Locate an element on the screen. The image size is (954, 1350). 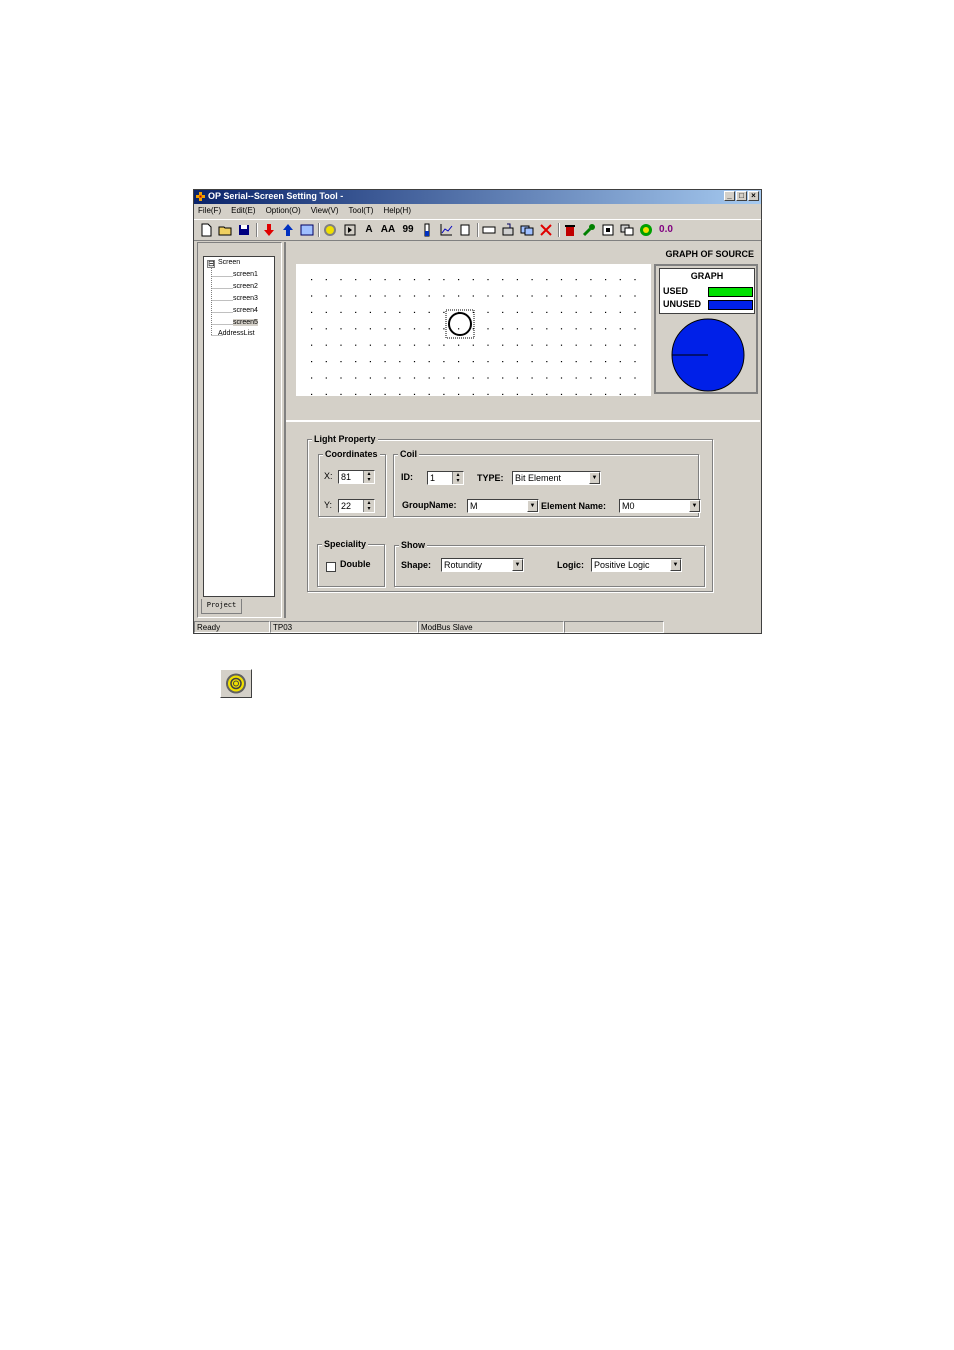
menu-file: File(F) is located at coordinates (209, 211).